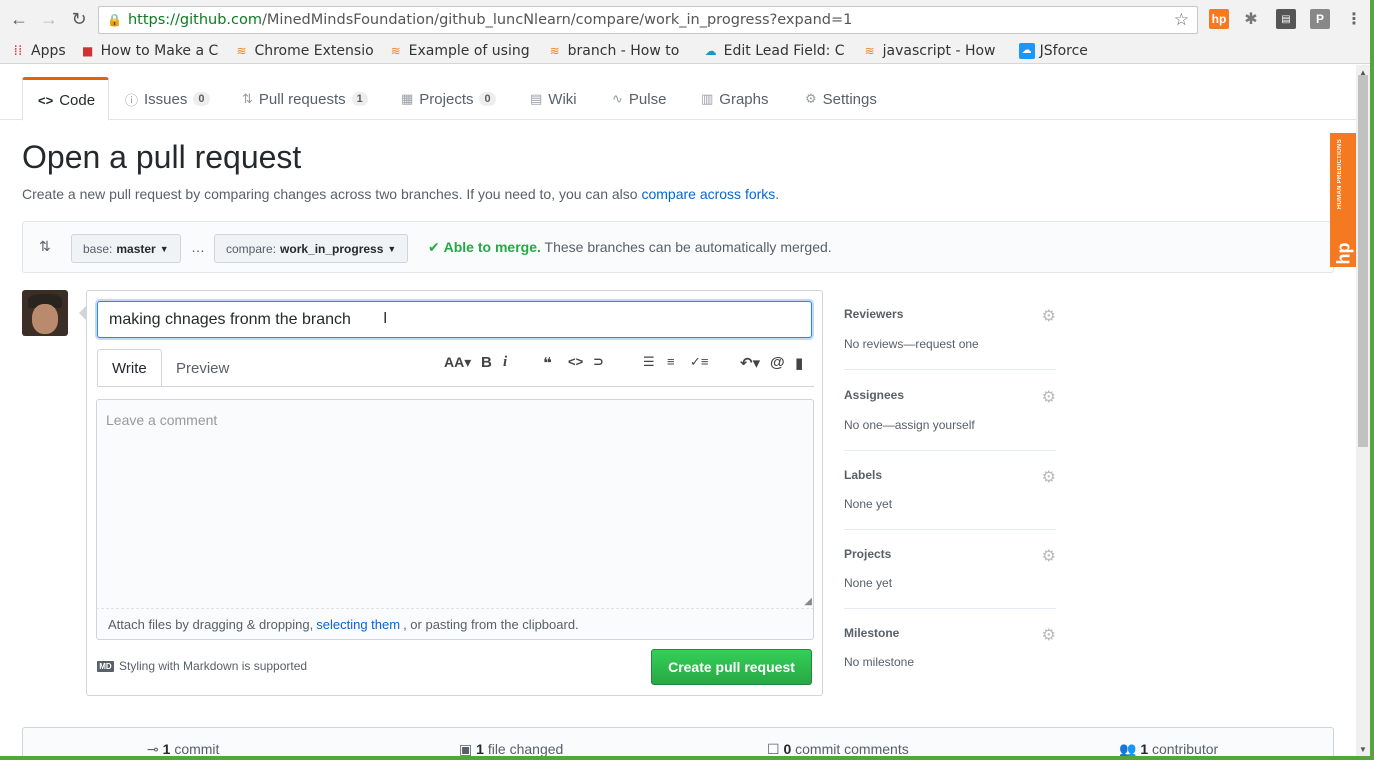  I want to click on numbered-list-icon: ≡, so click(671, 361).